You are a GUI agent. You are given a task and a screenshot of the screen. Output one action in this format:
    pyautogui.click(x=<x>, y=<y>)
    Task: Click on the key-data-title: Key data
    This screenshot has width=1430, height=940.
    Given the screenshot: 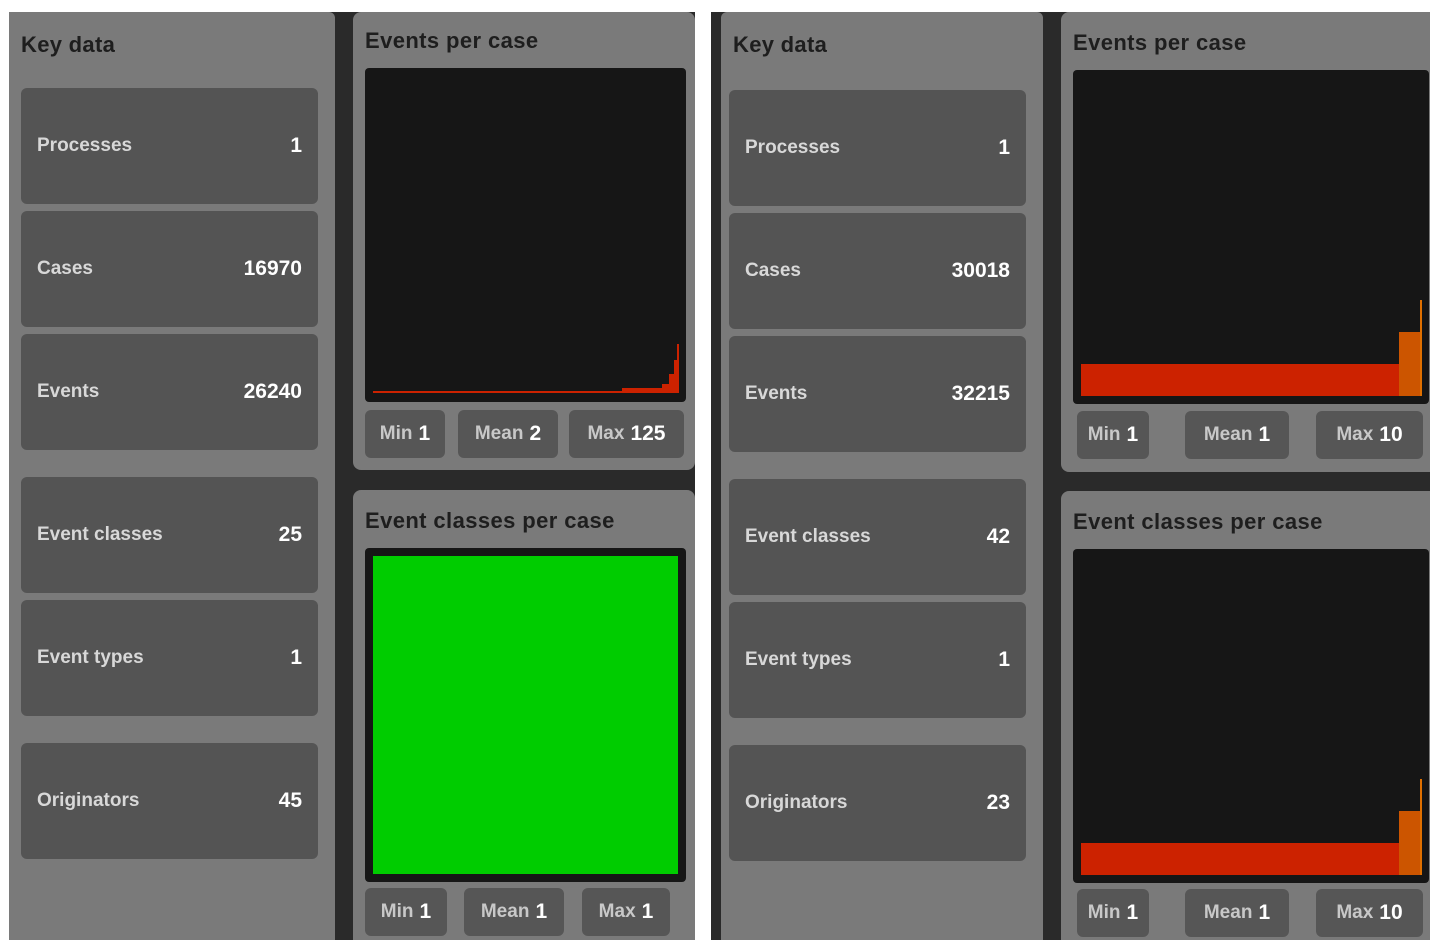 What is the action you would take?
    pyautogui.click(x=68, y=44)
    